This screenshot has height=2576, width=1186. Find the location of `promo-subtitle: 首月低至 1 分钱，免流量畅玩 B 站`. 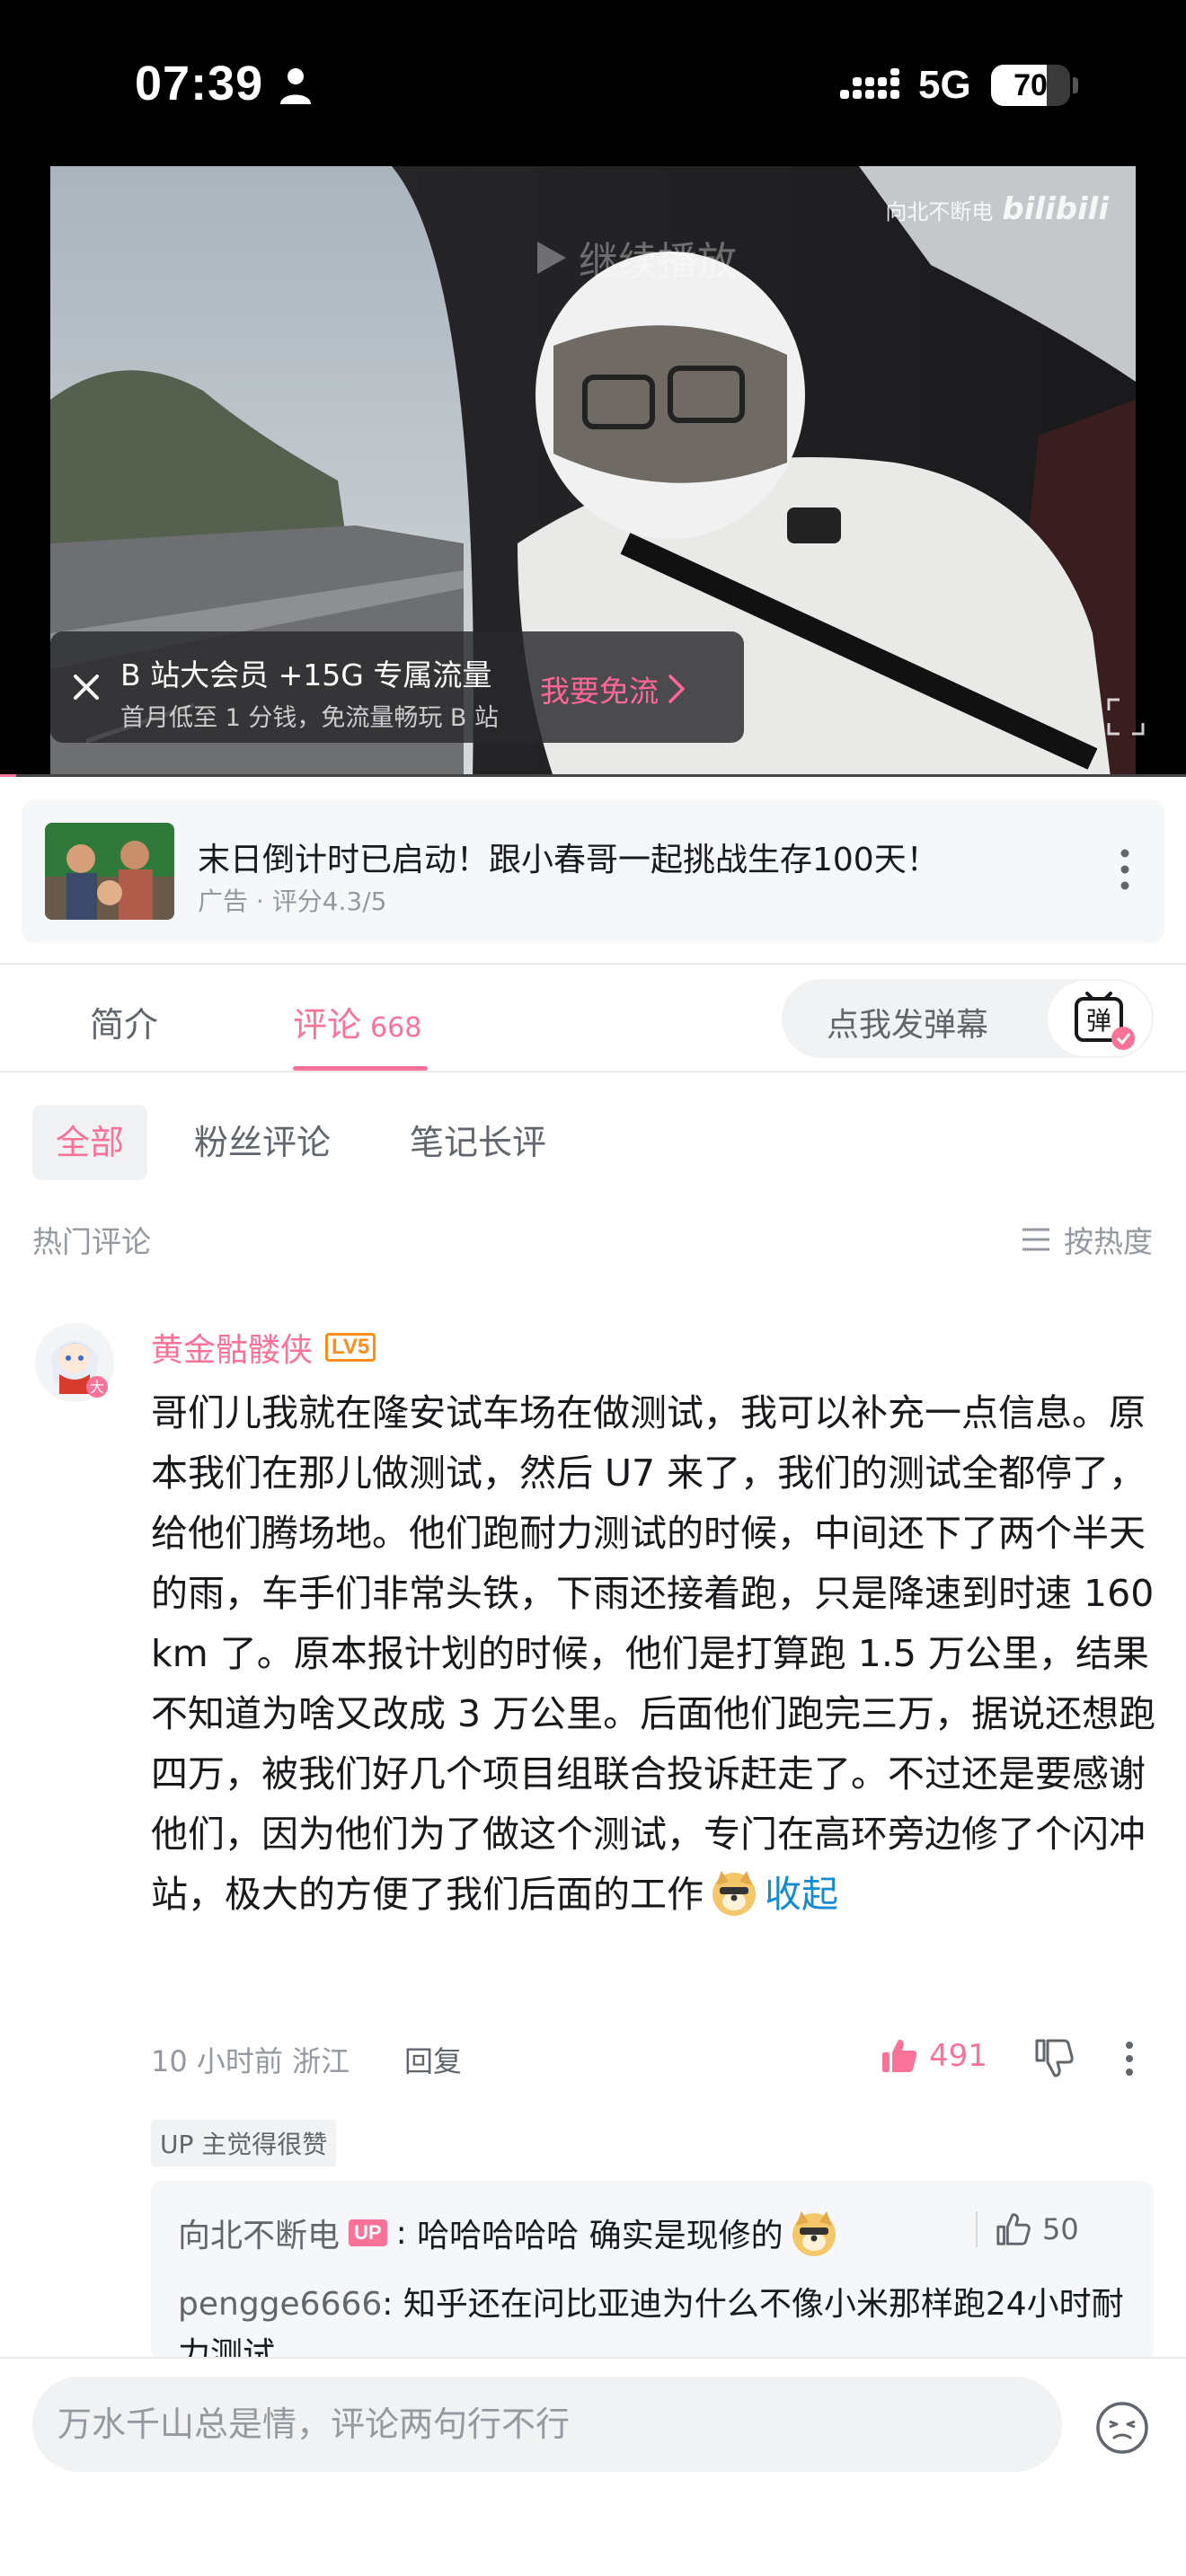

promo-subtitle: 首月低至 1 分钱，免流量畅玩 B 站 is located at coordinates (310, 718).